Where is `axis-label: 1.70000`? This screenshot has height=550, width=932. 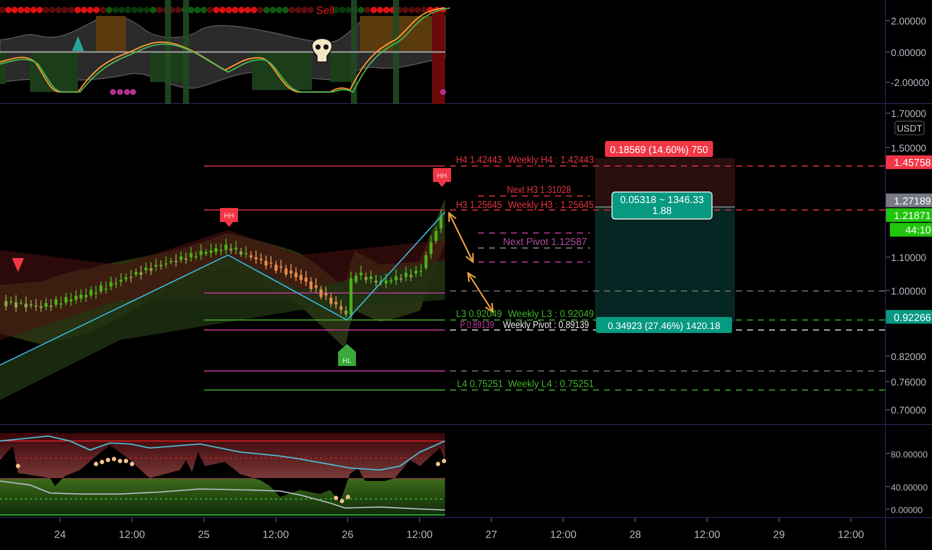 axis-label: 1.70000 is located at coordinates (908, 114).